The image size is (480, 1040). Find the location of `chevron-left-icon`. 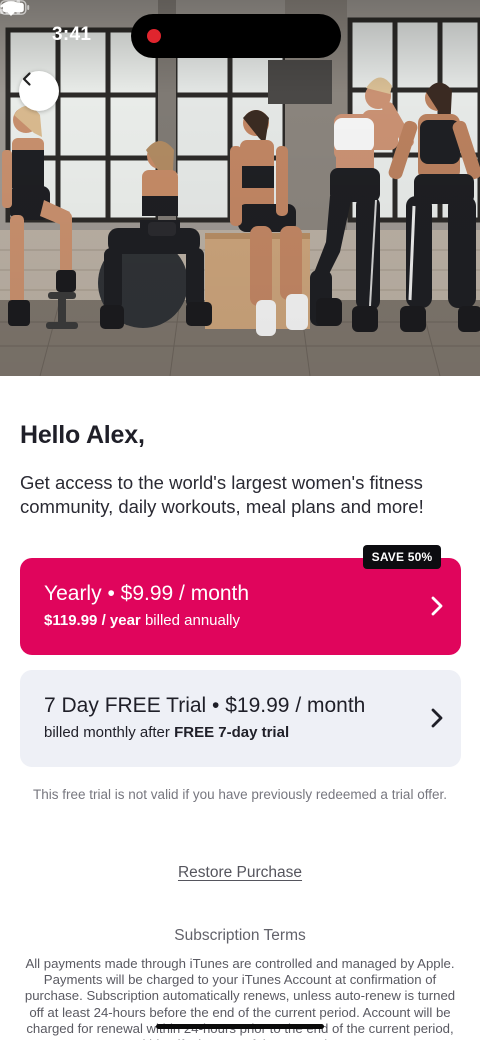

chevron-left-icon is located at coordinates (26, 79).